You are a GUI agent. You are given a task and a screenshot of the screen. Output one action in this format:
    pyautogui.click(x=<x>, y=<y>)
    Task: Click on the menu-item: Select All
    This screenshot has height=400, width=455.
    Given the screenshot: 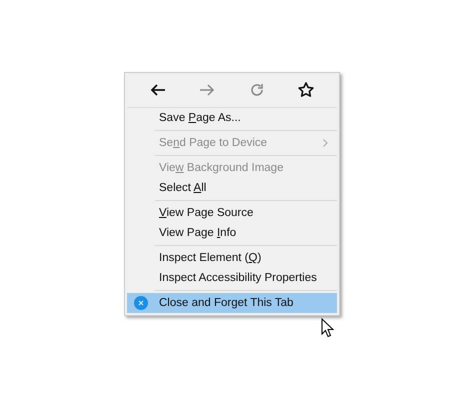 What is the action you would take?
    pyautogui.click(x=232, y=188)
    